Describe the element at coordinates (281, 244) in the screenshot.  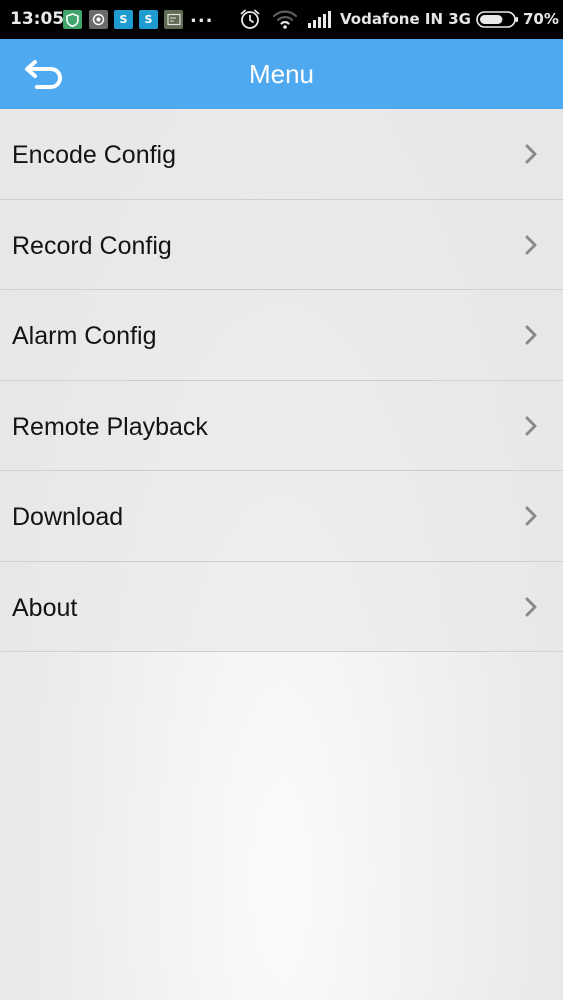
I see `menu-item-record-config: Record Config` at that location.